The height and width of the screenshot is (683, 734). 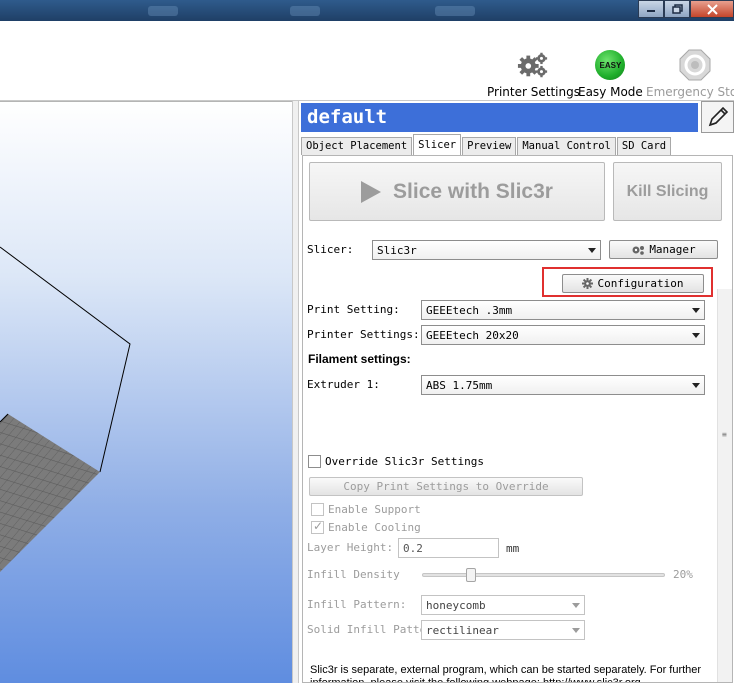 What do you see at coordinates (724, 434) in the screenshot?
I see `scrollbar-grip-icon: ≡` at bounding box center [724, 434].